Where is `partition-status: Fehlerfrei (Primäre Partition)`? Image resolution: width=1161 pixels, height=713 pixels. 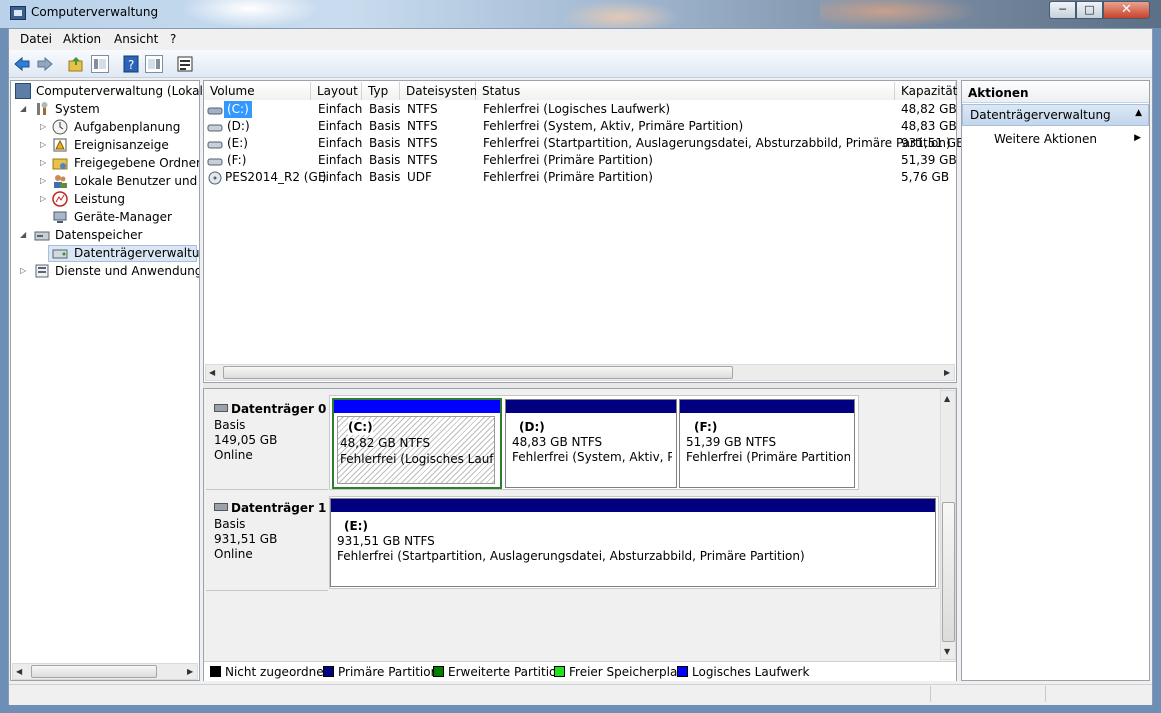
partition-status: Fehlerfrei (Primäre Partition) is located at coordinates (768, 457).